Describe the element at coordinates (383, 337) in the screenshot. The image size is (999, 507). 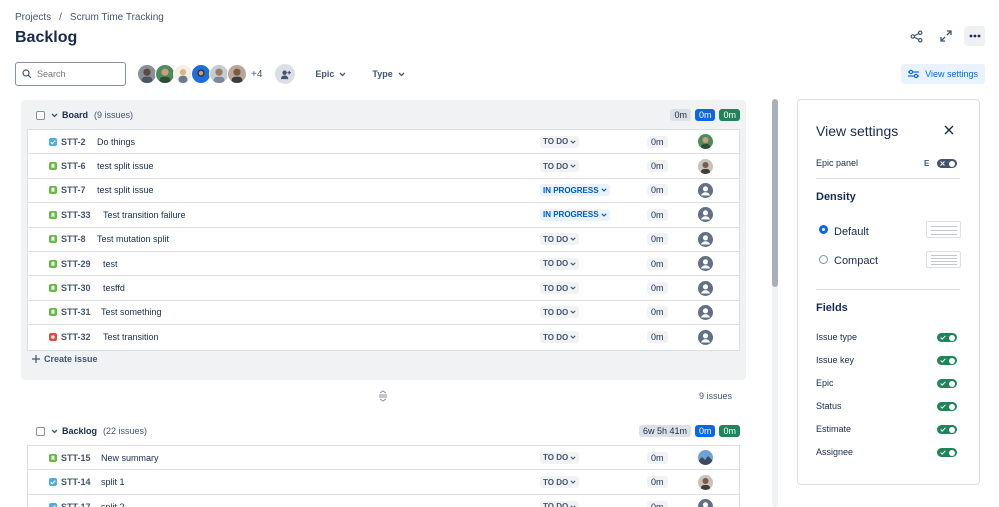
I see `issue-row: STT-32 Test transition TO DO 0m` at that location.